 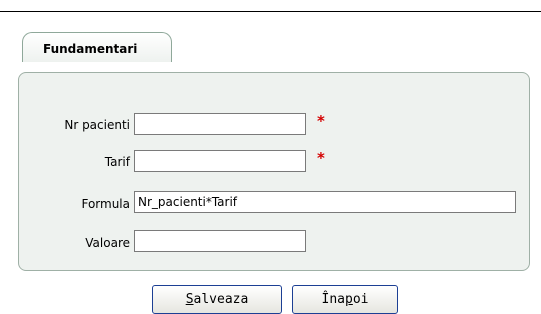 I want to click on nr-pacienti-field, so click(x=220, y=124).